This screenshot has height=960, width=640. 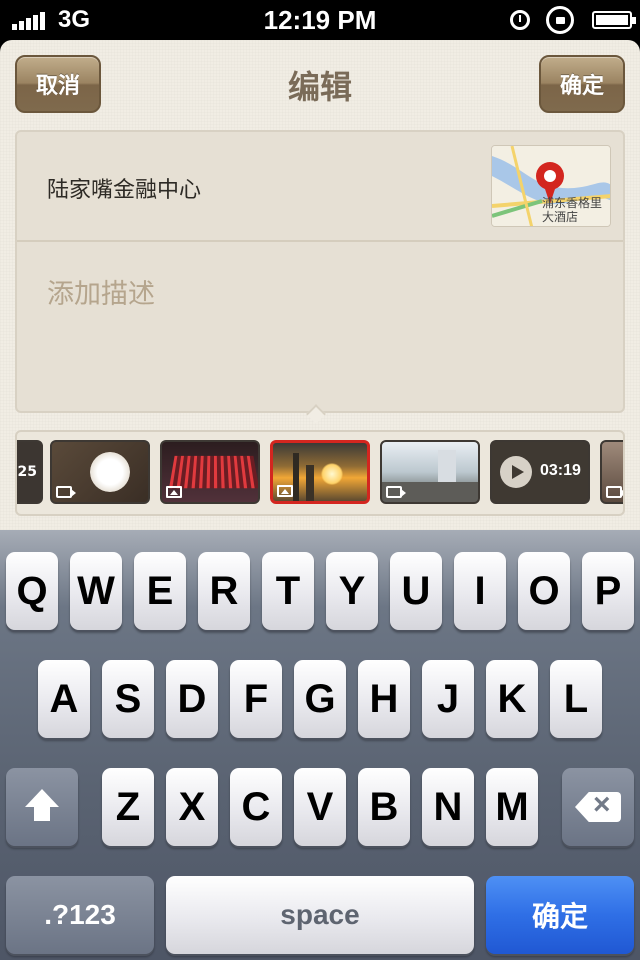 What do you see at coordinates (124, 190) in the screenshot?
I see `location-name: 陆家嘴金融中心` at bounding box center [124, 190].